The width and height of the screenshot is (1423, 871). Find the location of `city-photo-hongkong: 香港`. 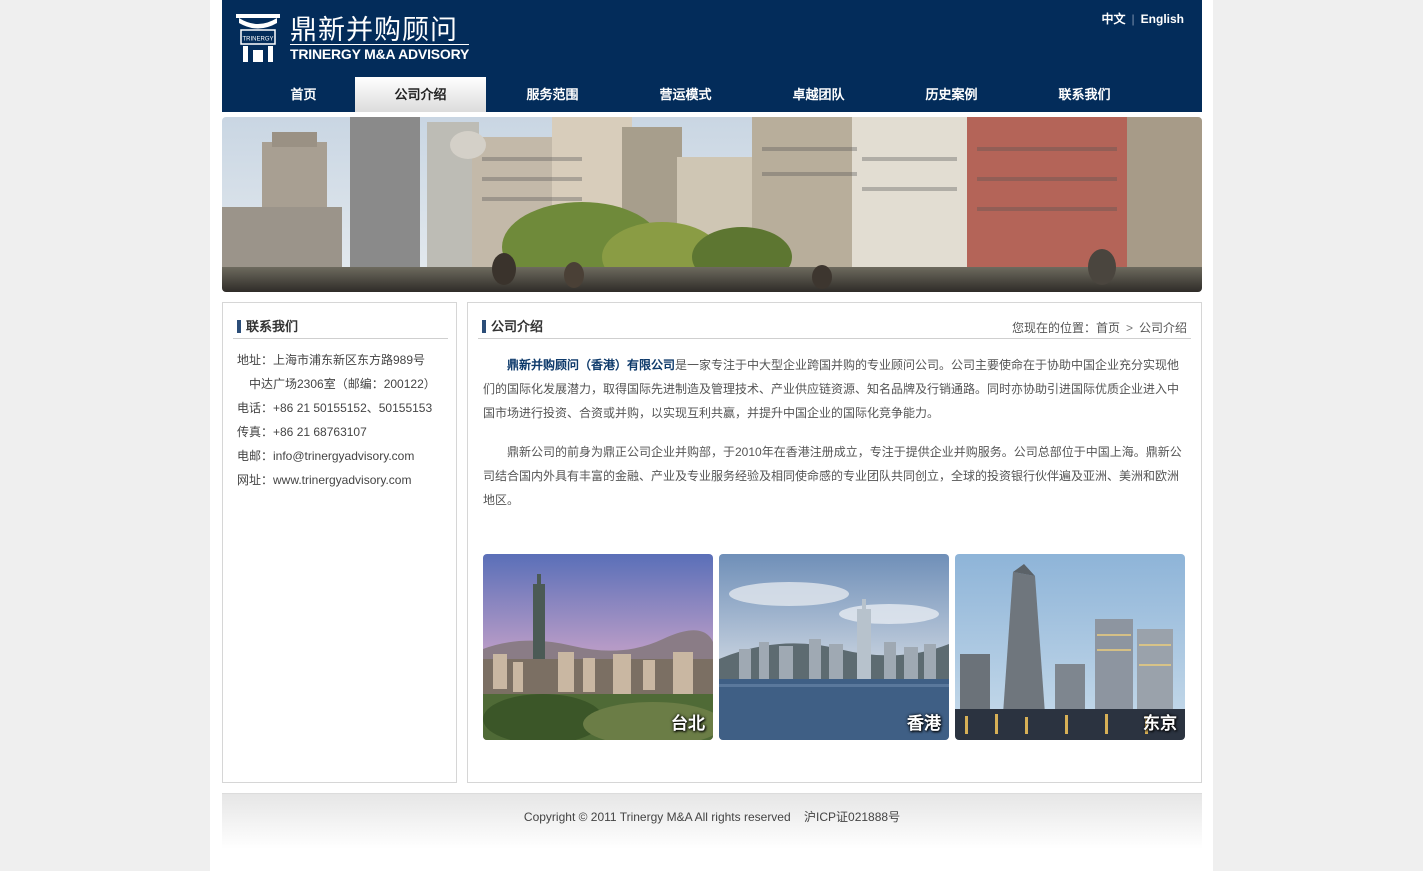

city-photo-hongkong: 香港 is located at coordinates (834, 647).